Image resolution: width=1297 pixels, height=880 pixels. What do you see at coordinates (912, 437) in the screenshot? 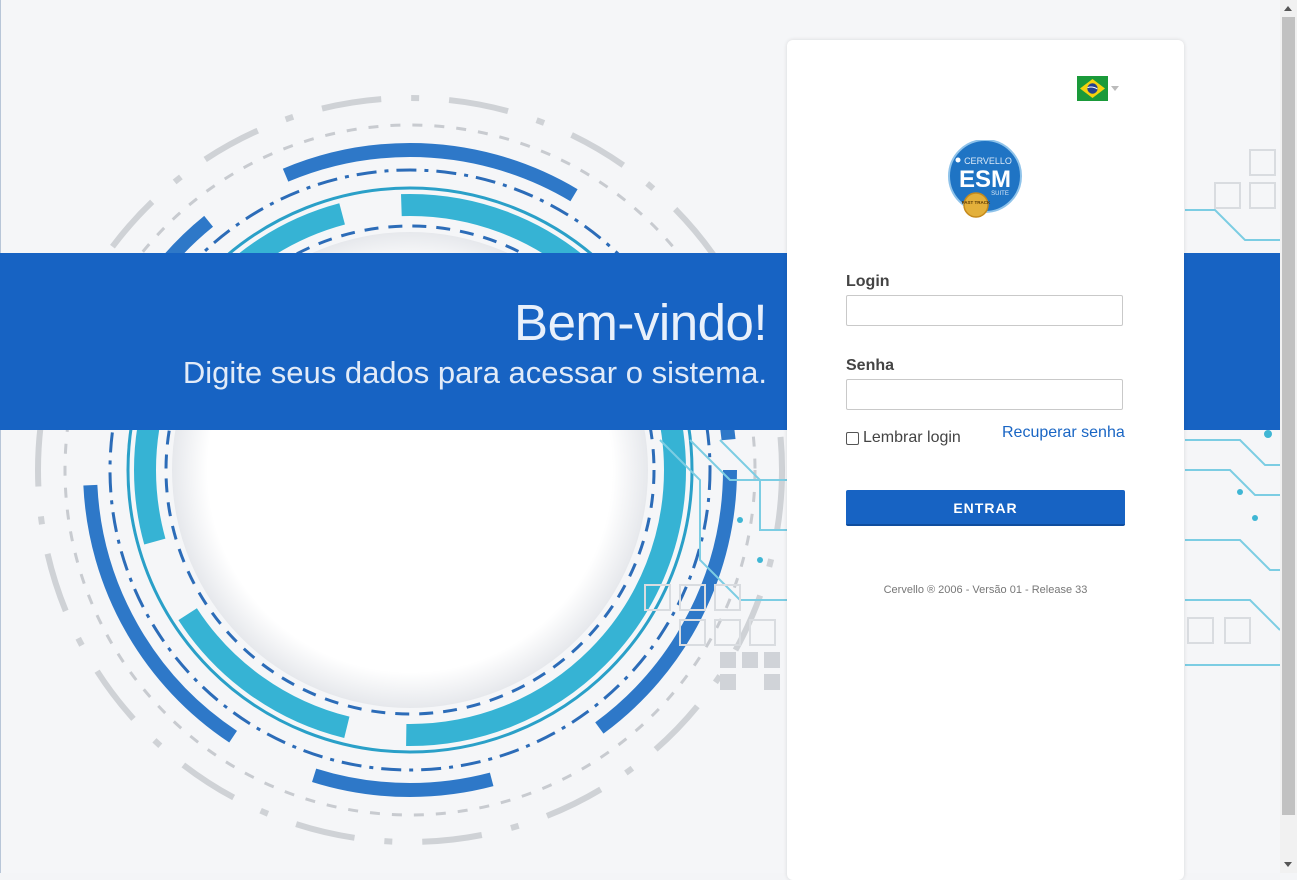
I see `remember-label: Lembrar login` at bounding box center [912, 437].